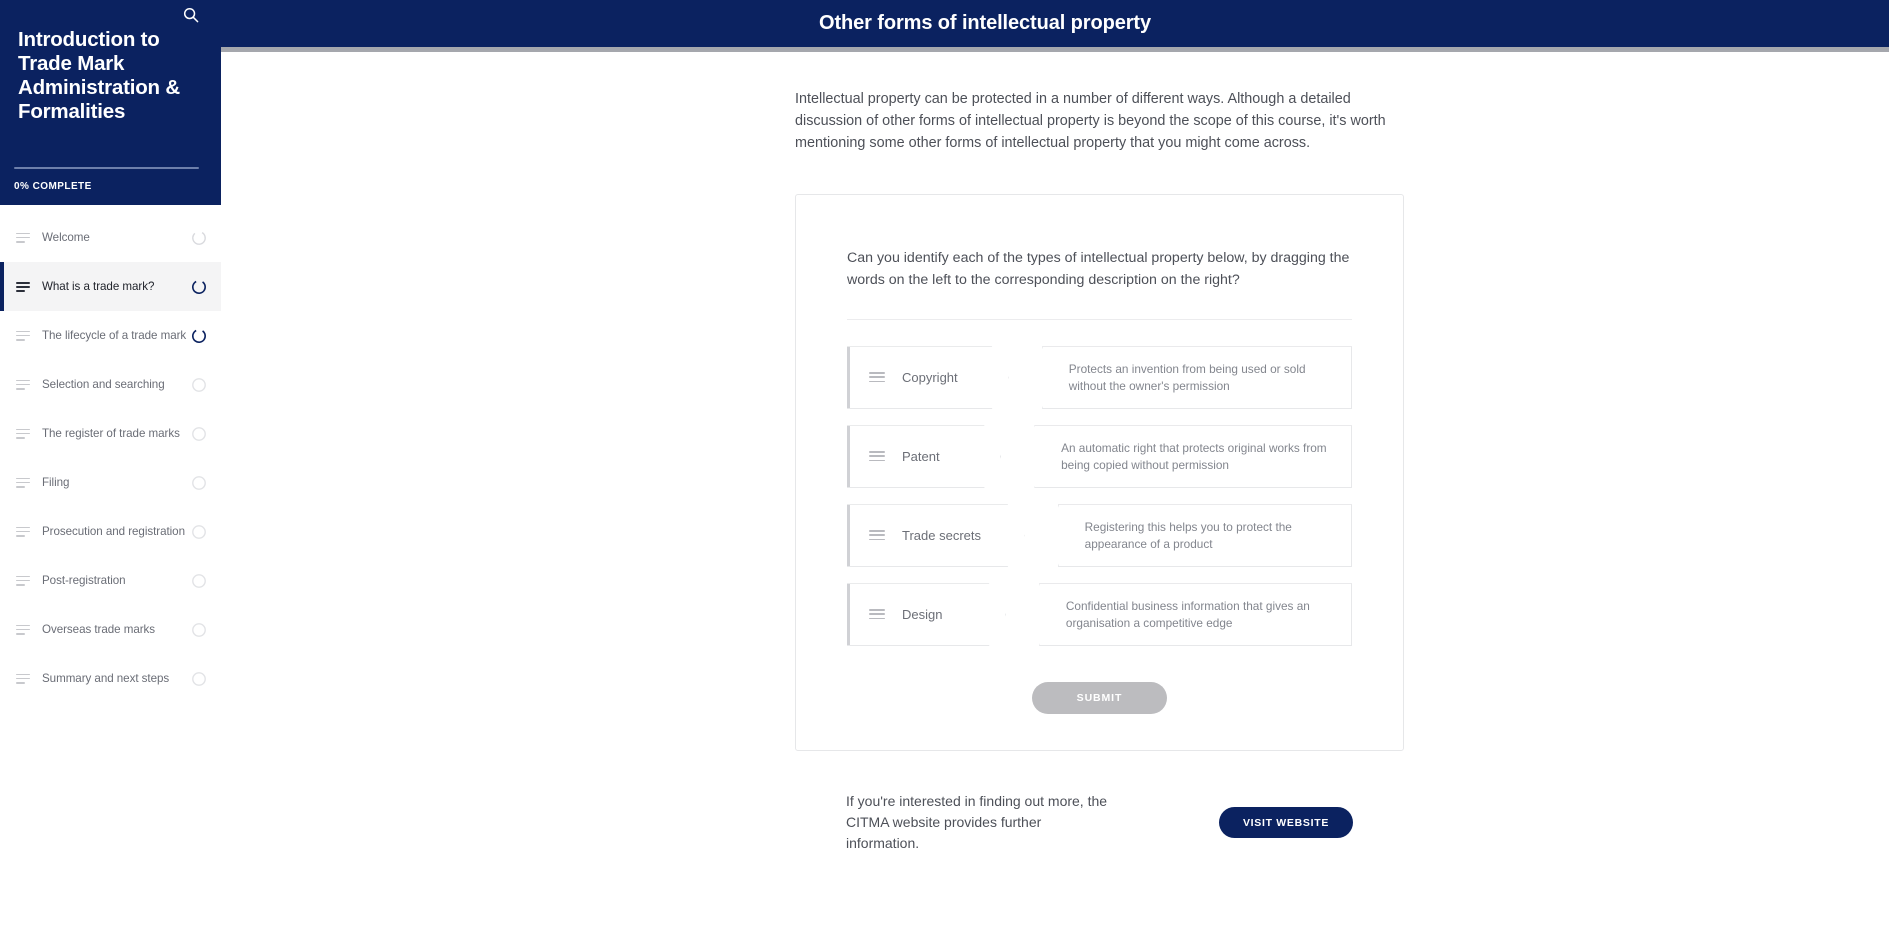  I want to click on submit-row: SUBMIT, so click(1099, 698).